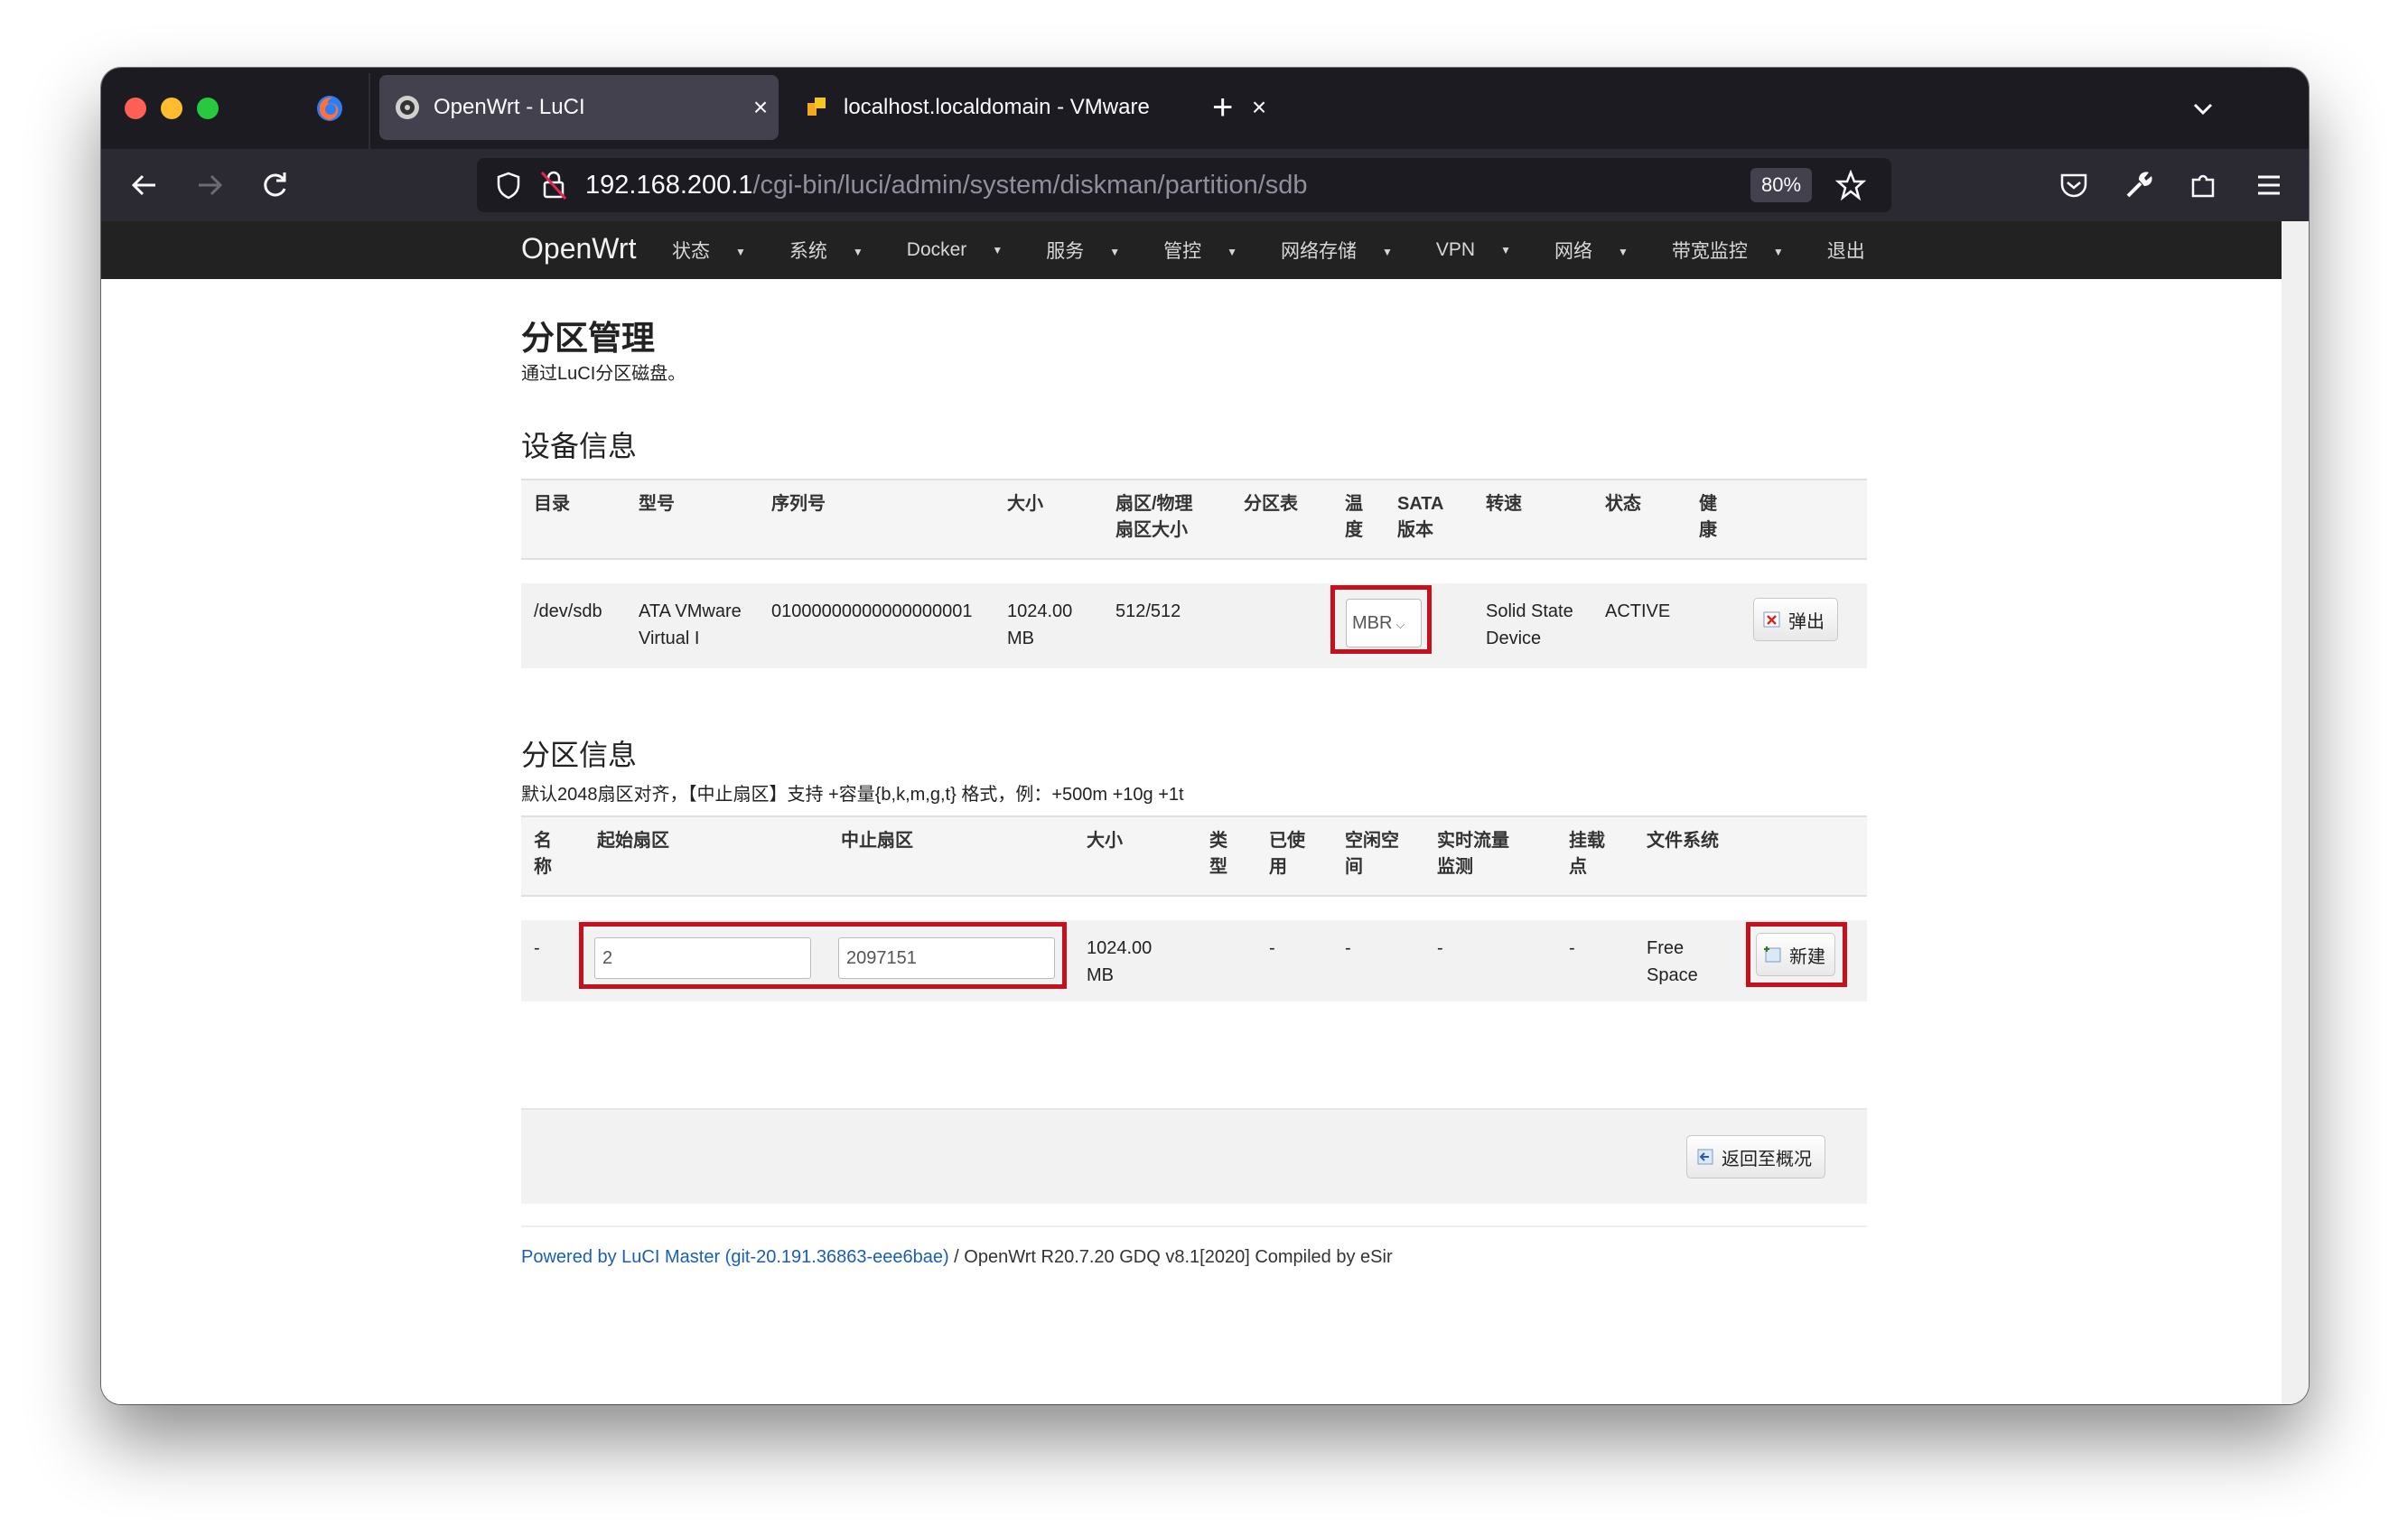  I want to click on cell-free: -, so click(1348, 948).